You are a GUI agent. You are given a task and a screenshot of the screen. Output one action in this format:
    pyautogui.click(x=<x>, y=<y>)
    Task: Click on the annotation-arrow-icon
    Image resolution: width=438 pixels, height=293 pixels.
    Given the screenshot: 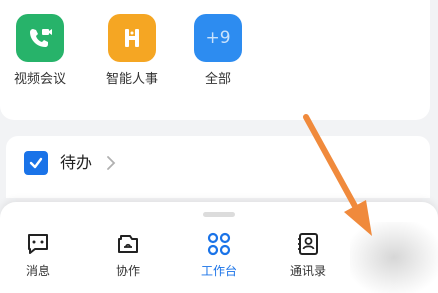 What is the action you would take?
    pyautogui.click(x=337, y=175)
    